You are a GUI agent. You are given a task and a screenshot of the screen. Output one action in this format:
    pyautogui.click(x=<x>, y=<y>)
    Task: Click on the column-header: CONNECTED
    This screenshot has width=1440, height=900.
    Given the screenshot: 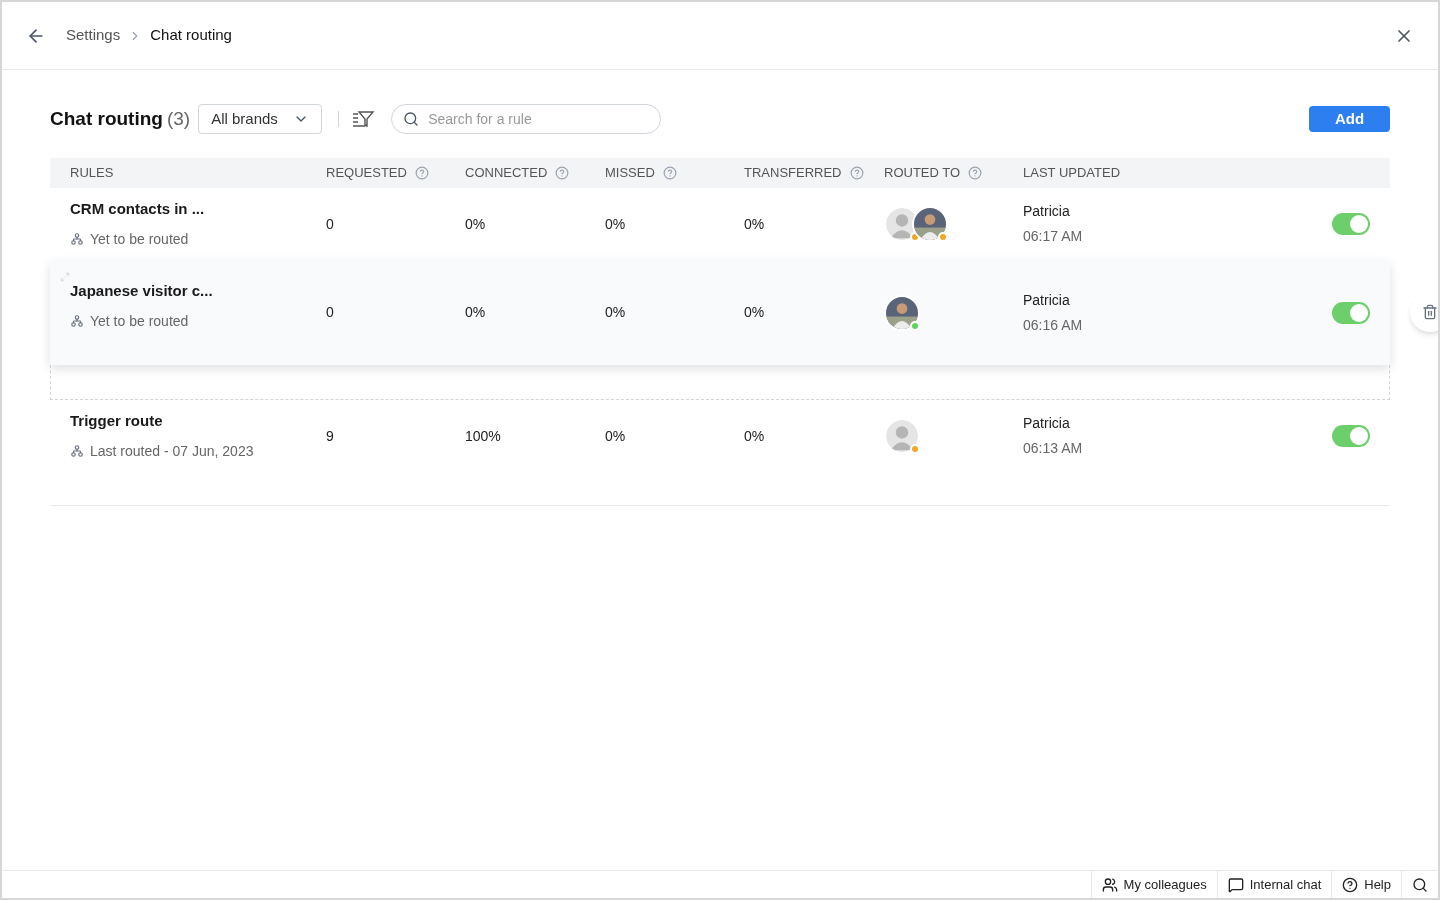 What is the action you would take?
    pyautogui.click(x=506, y=173)
    